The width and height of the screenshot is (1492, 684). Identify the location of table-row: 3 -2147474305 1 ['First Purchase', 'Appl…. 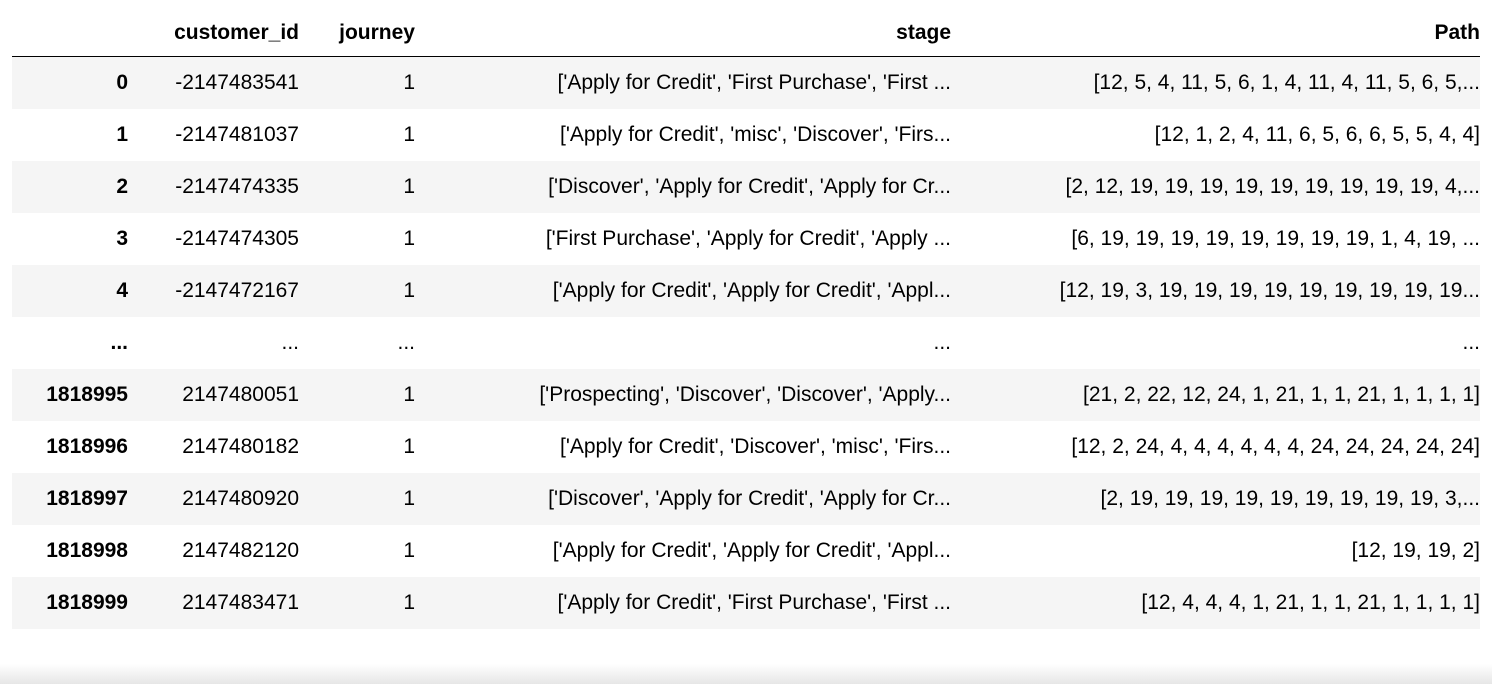
(746, 238).